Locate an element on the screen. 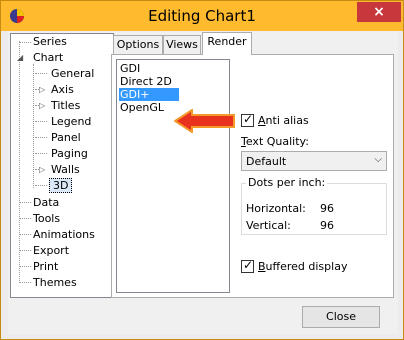 The width and height of the screenshot is (404, 340). vertical-value: 96 is located at coordinates (327, 225).